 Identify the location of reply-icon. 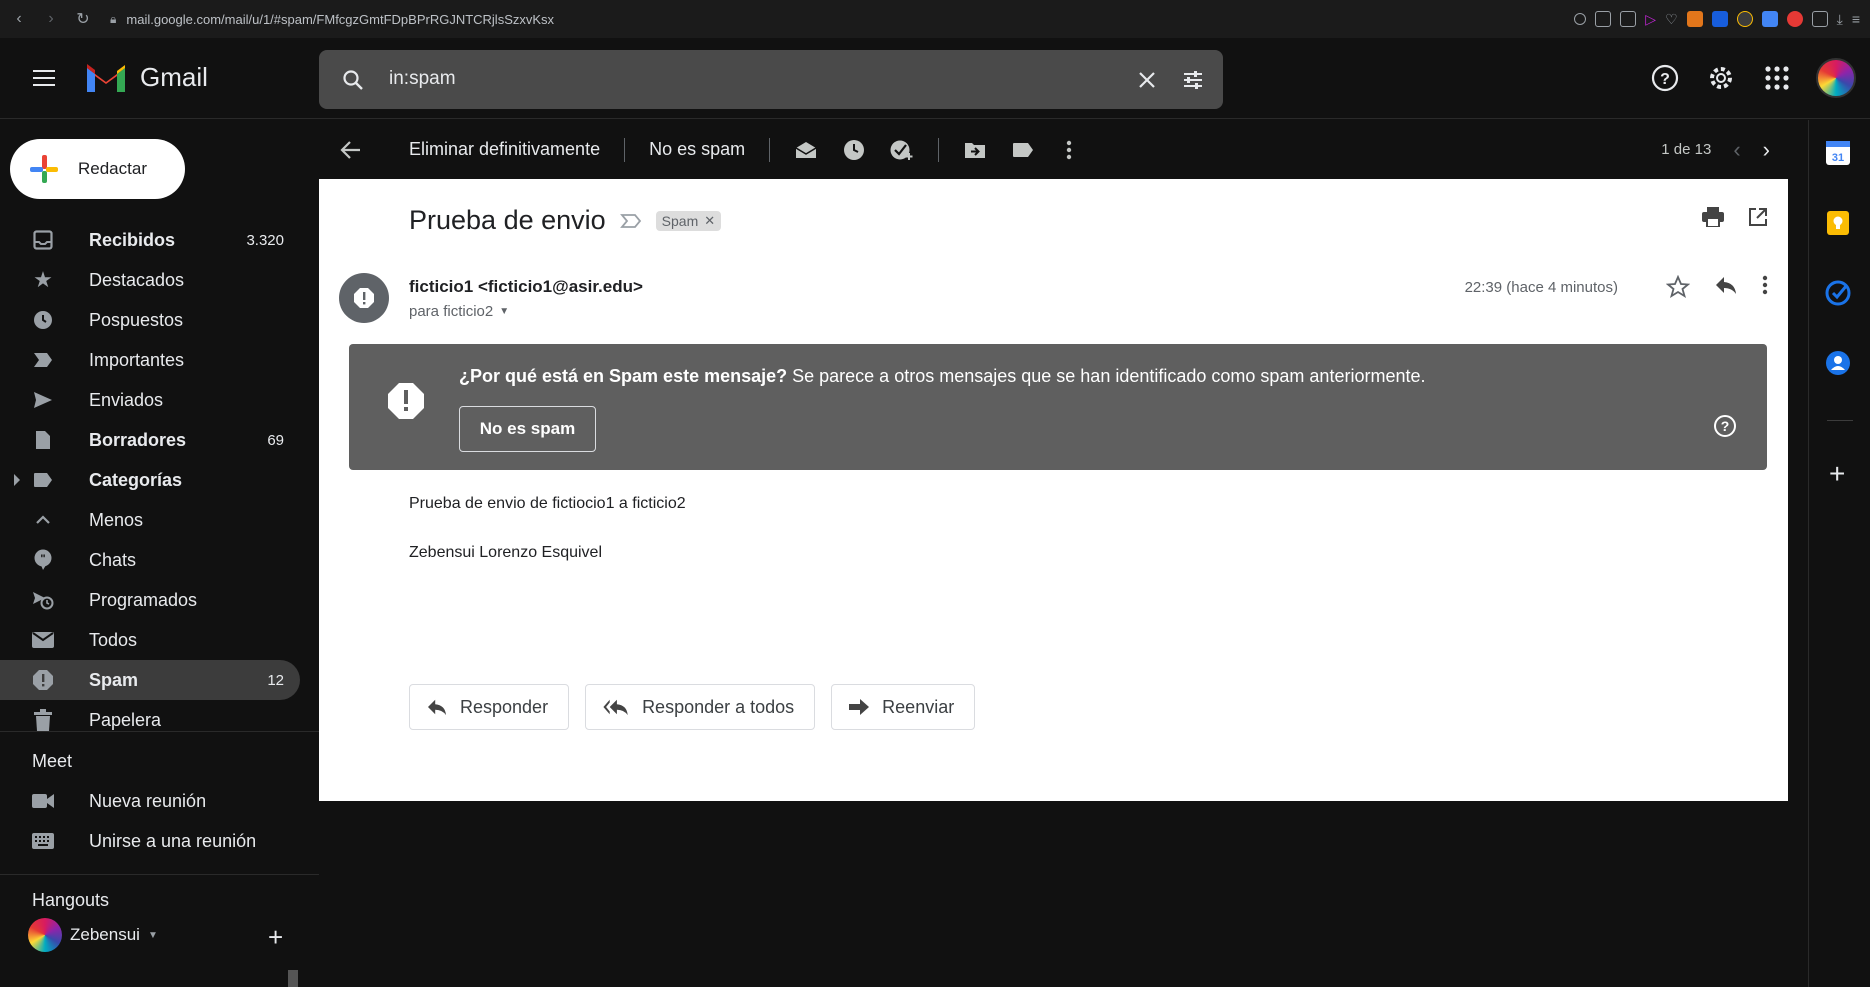
(1726, 289).